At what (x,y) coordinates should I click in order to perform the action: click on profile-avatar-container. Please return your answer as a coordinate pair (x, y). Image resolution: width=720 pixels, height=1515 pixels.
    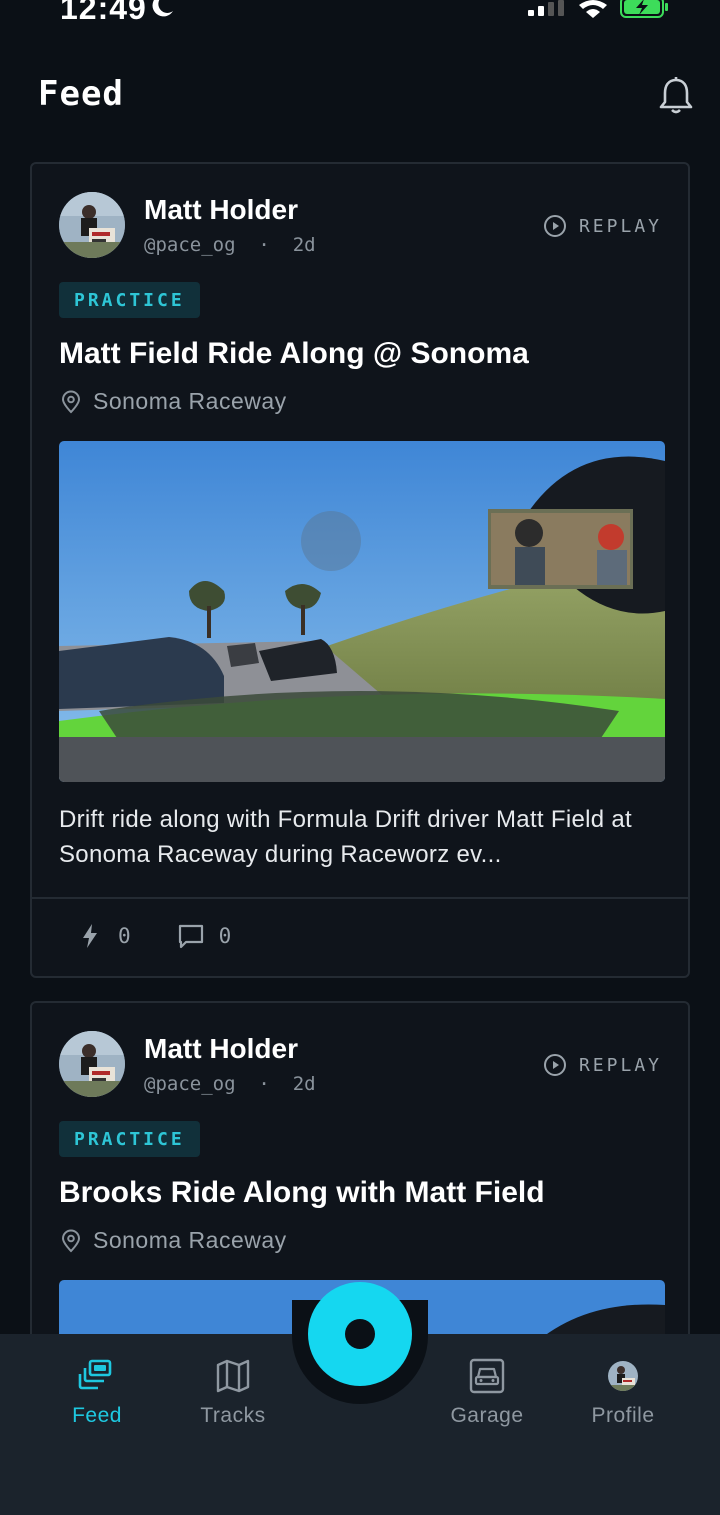
    Looking at the image, I should click on (623, 1376).